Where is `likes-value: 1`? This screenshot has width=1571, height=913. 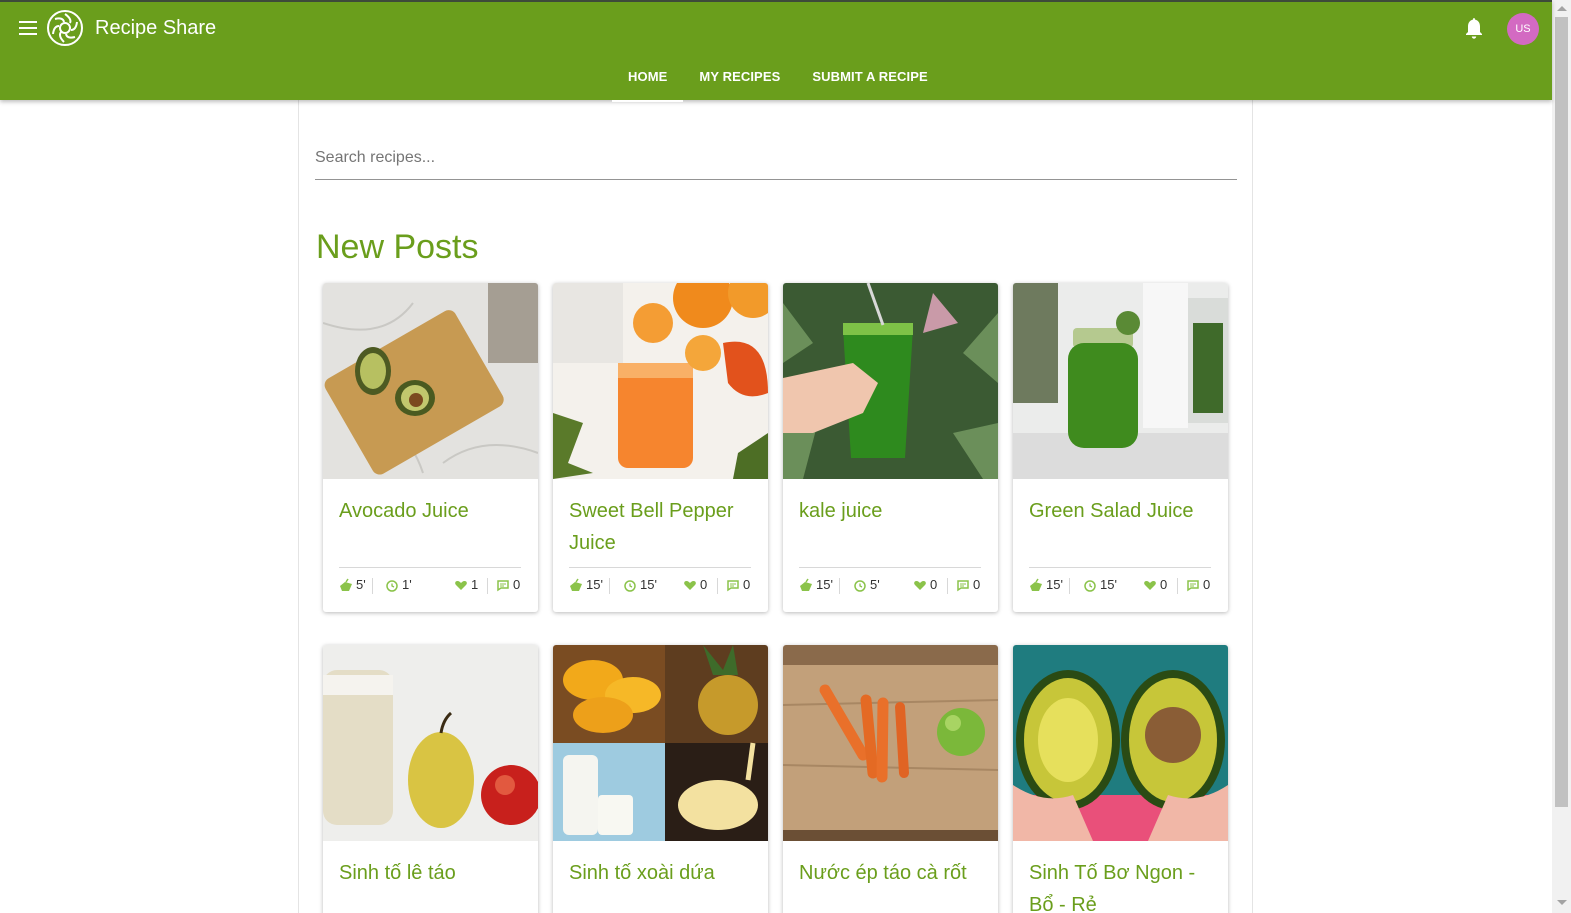 likes-value: 1 is located at coordinates (475, 584).